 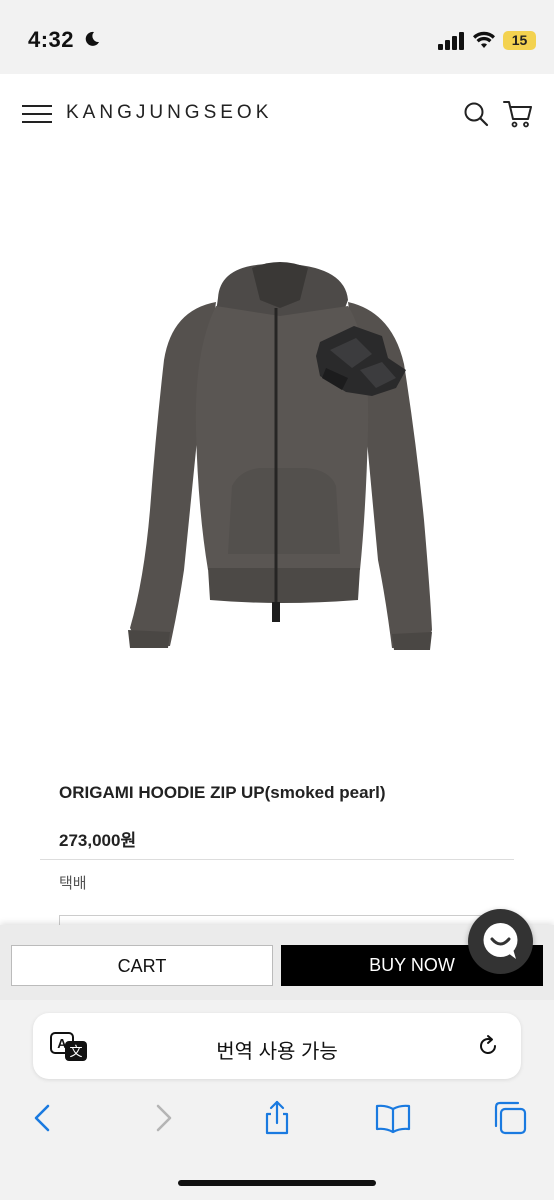 What do you see at coordinates (222, 792) in the screenshot?
I see `product-name: ORIGAMI HOODIE ZIP UP(smoked pearl)` at bounding box center [222, 792].